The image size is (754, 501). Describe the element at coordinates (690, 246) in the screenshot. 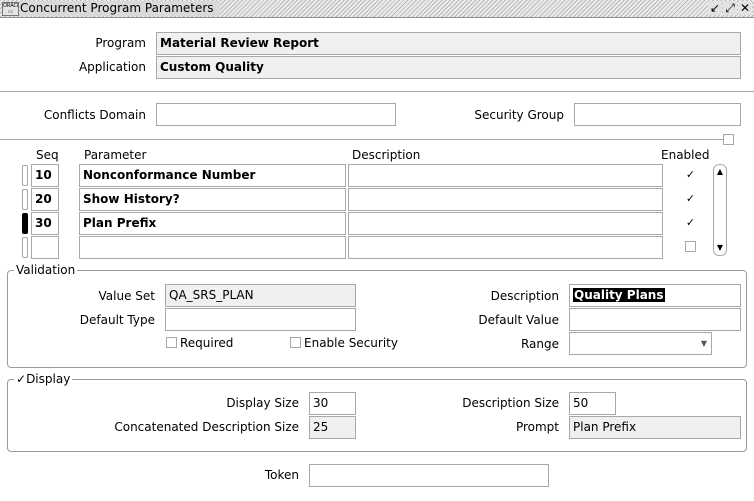

I see `enabled-checkbox` at that location.